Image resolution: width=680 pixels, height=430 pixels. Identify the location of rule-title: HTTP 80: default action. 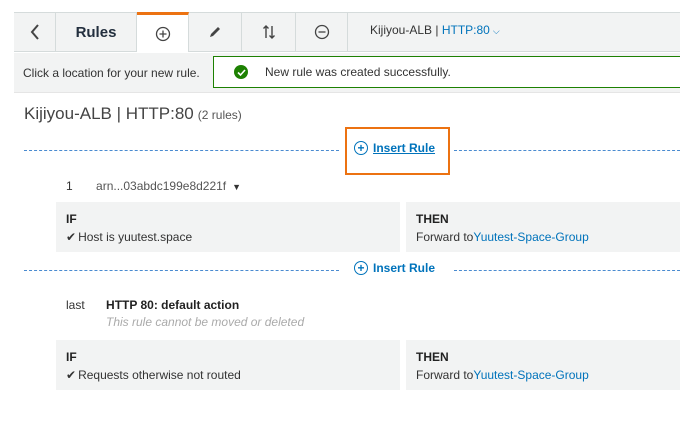
(173, 305).